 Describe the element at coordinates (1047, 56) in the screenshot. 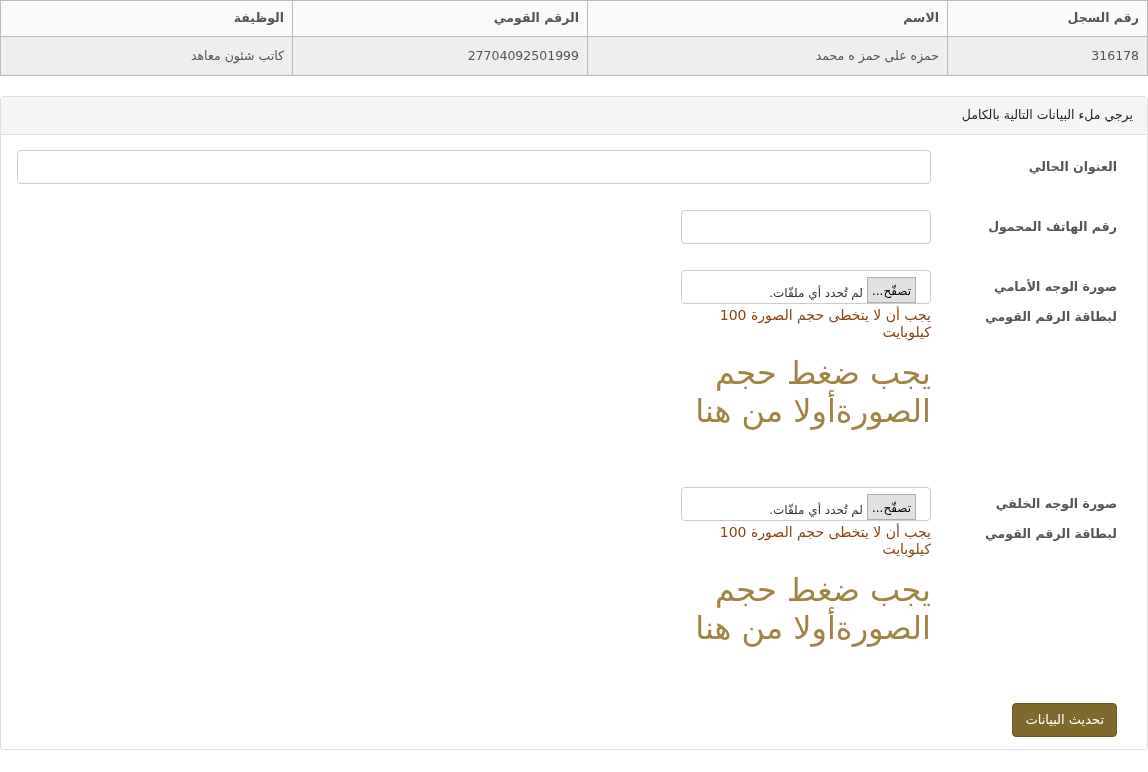

I see `table-cell: 316178` at that location.